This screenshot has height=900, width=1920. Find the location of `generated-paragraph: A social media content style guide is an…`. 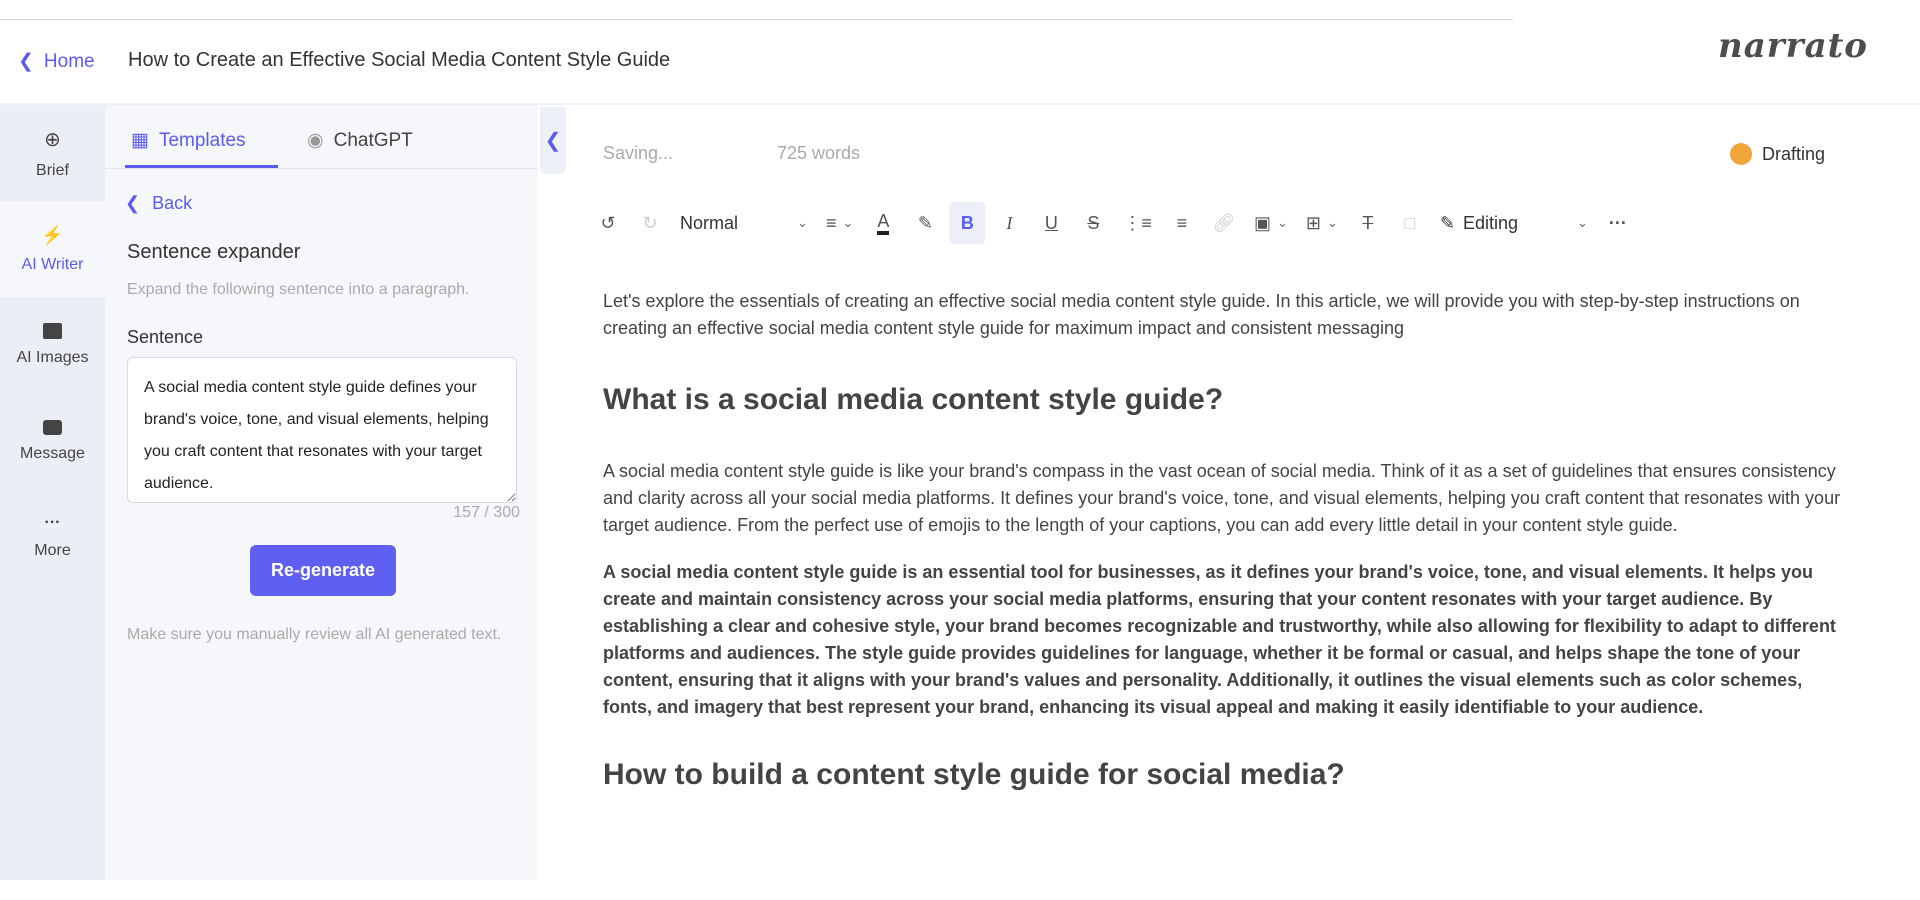

generated-paragraph: A social media content style guide is an… is located at coordinates (1219, 639).